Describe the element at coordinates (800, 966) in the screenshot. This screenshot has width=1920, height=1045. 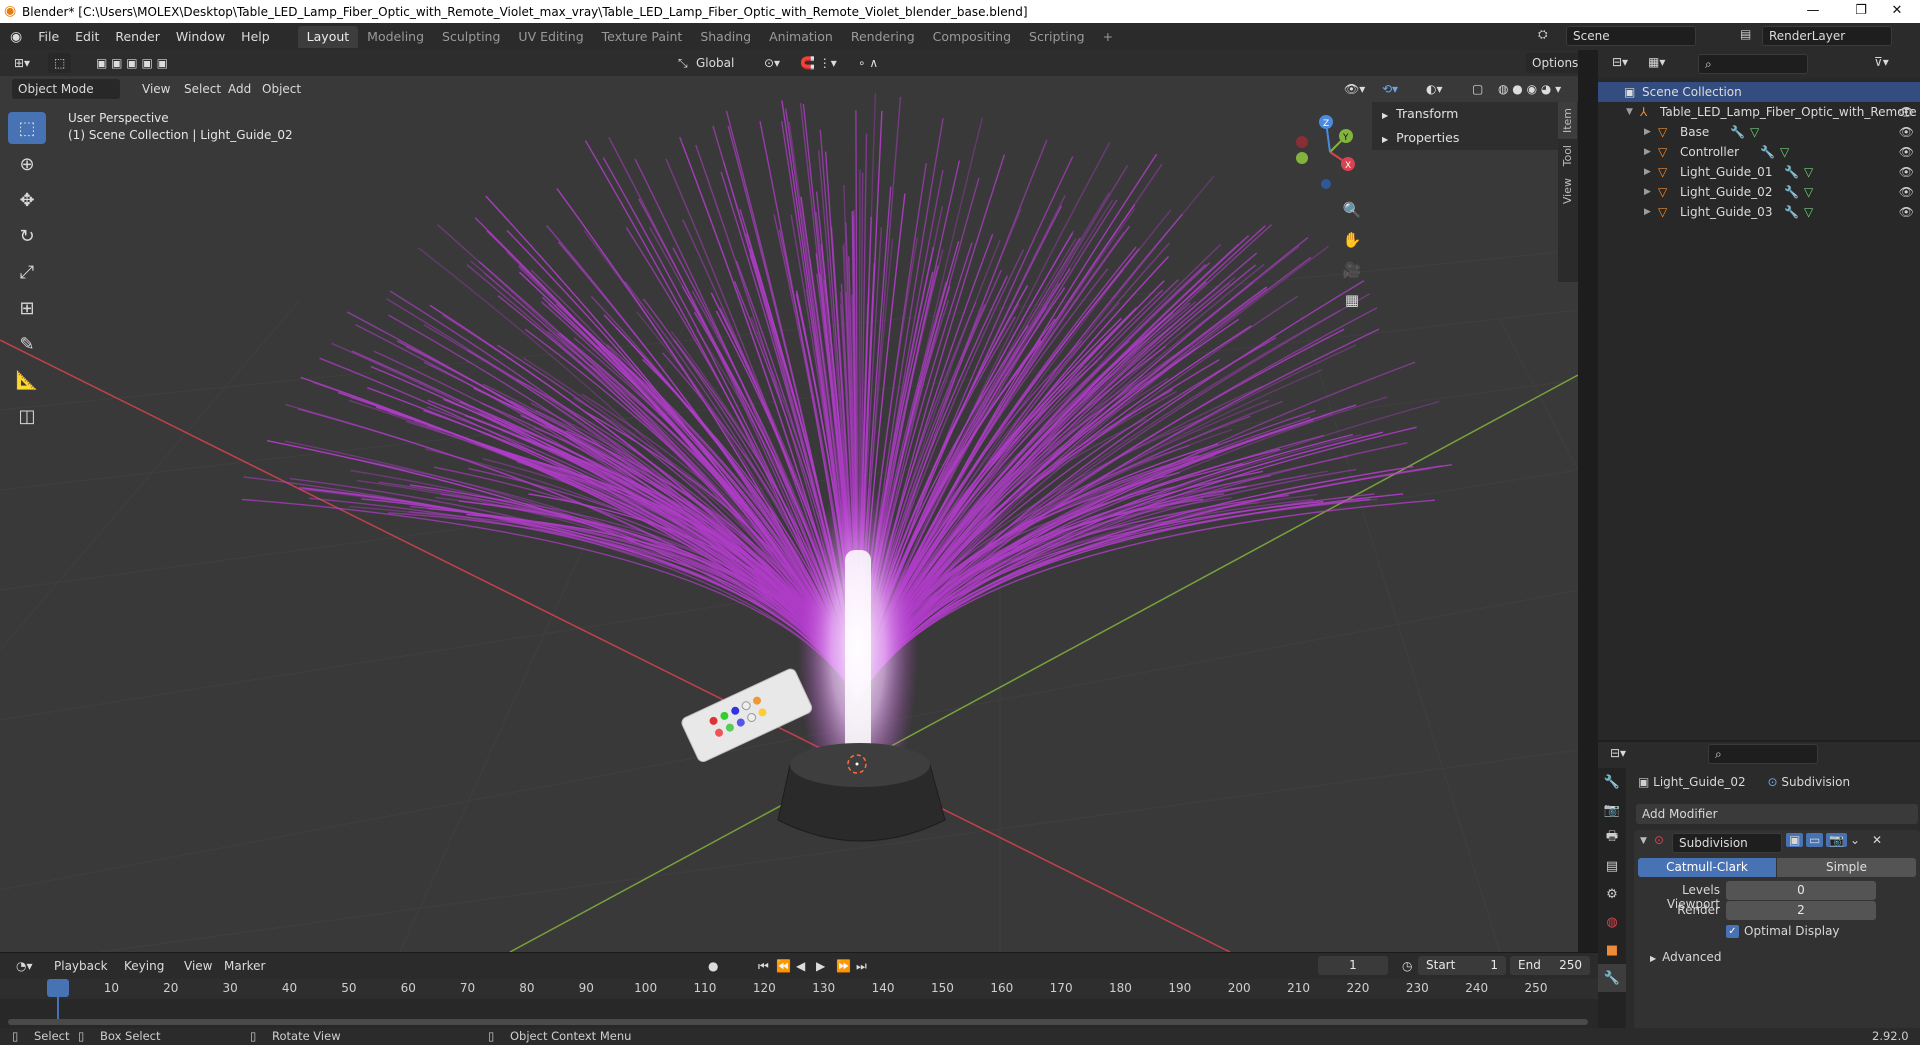
I see `play-reverse-icon: ◀` at that location.